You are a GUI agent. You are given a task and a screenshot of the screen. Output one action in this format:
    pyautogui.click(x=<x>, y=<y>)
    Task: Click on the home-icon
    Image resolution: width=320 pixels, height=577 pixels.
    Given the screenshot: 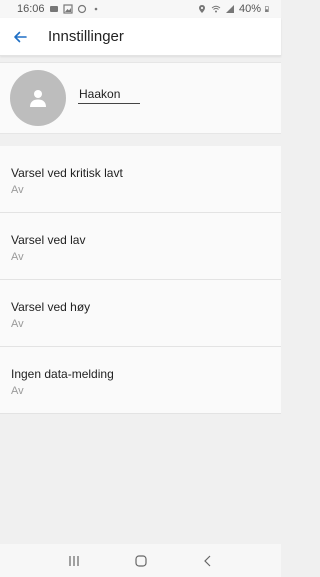 What is the action you would take?
    pyautogui.click(x=140, y=560)
    